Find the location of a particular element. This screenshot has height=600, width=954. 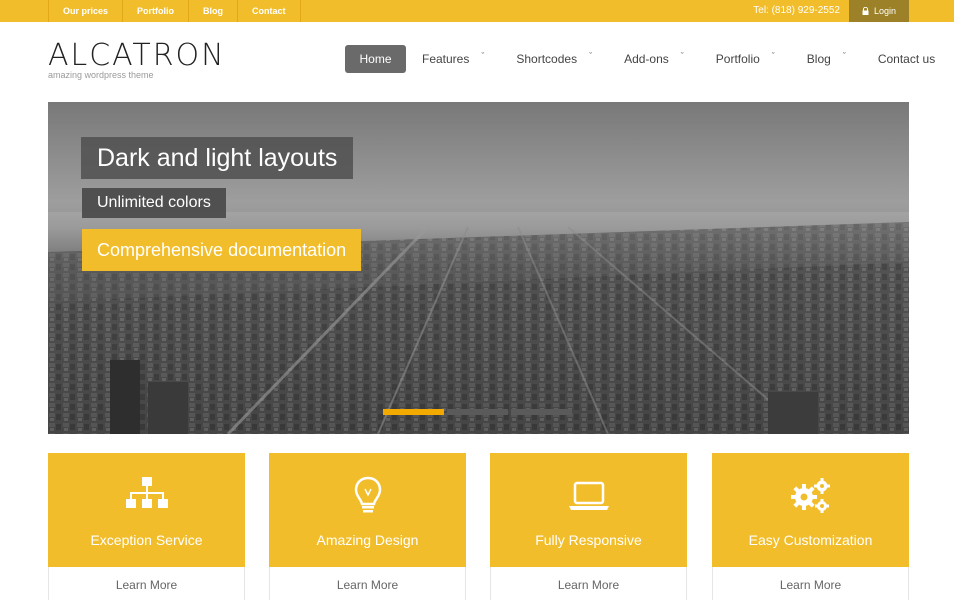

feature-header: Amazing Design is located at coordinates (367, 510).